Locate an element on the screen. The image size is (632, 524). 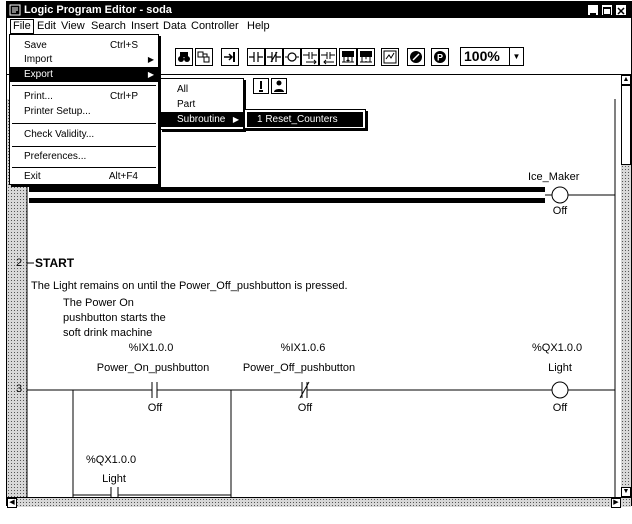
file-menu-export-label: Export is located at coordinates (38, 74).